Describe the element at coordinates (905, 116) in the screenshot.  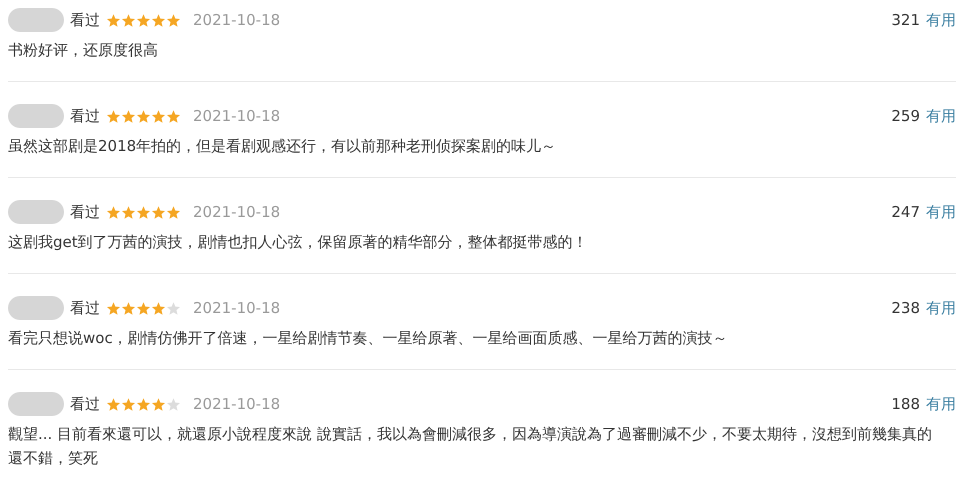
I see `vote-count: 259` at that location.